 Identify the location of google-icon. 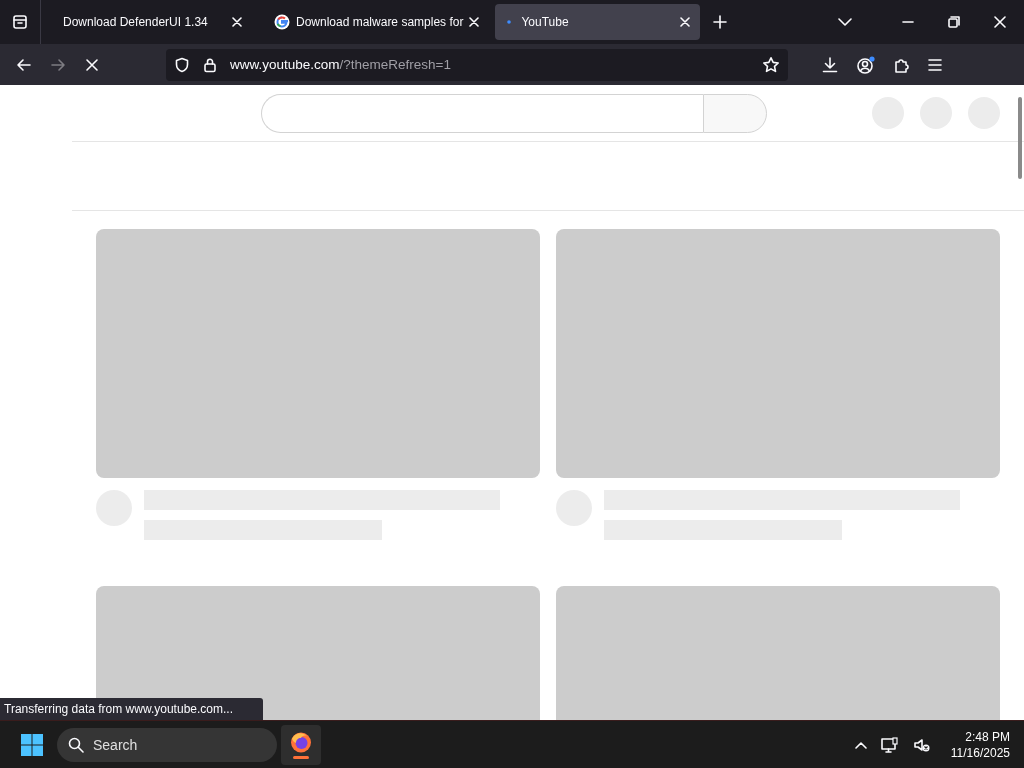
(282, 22).